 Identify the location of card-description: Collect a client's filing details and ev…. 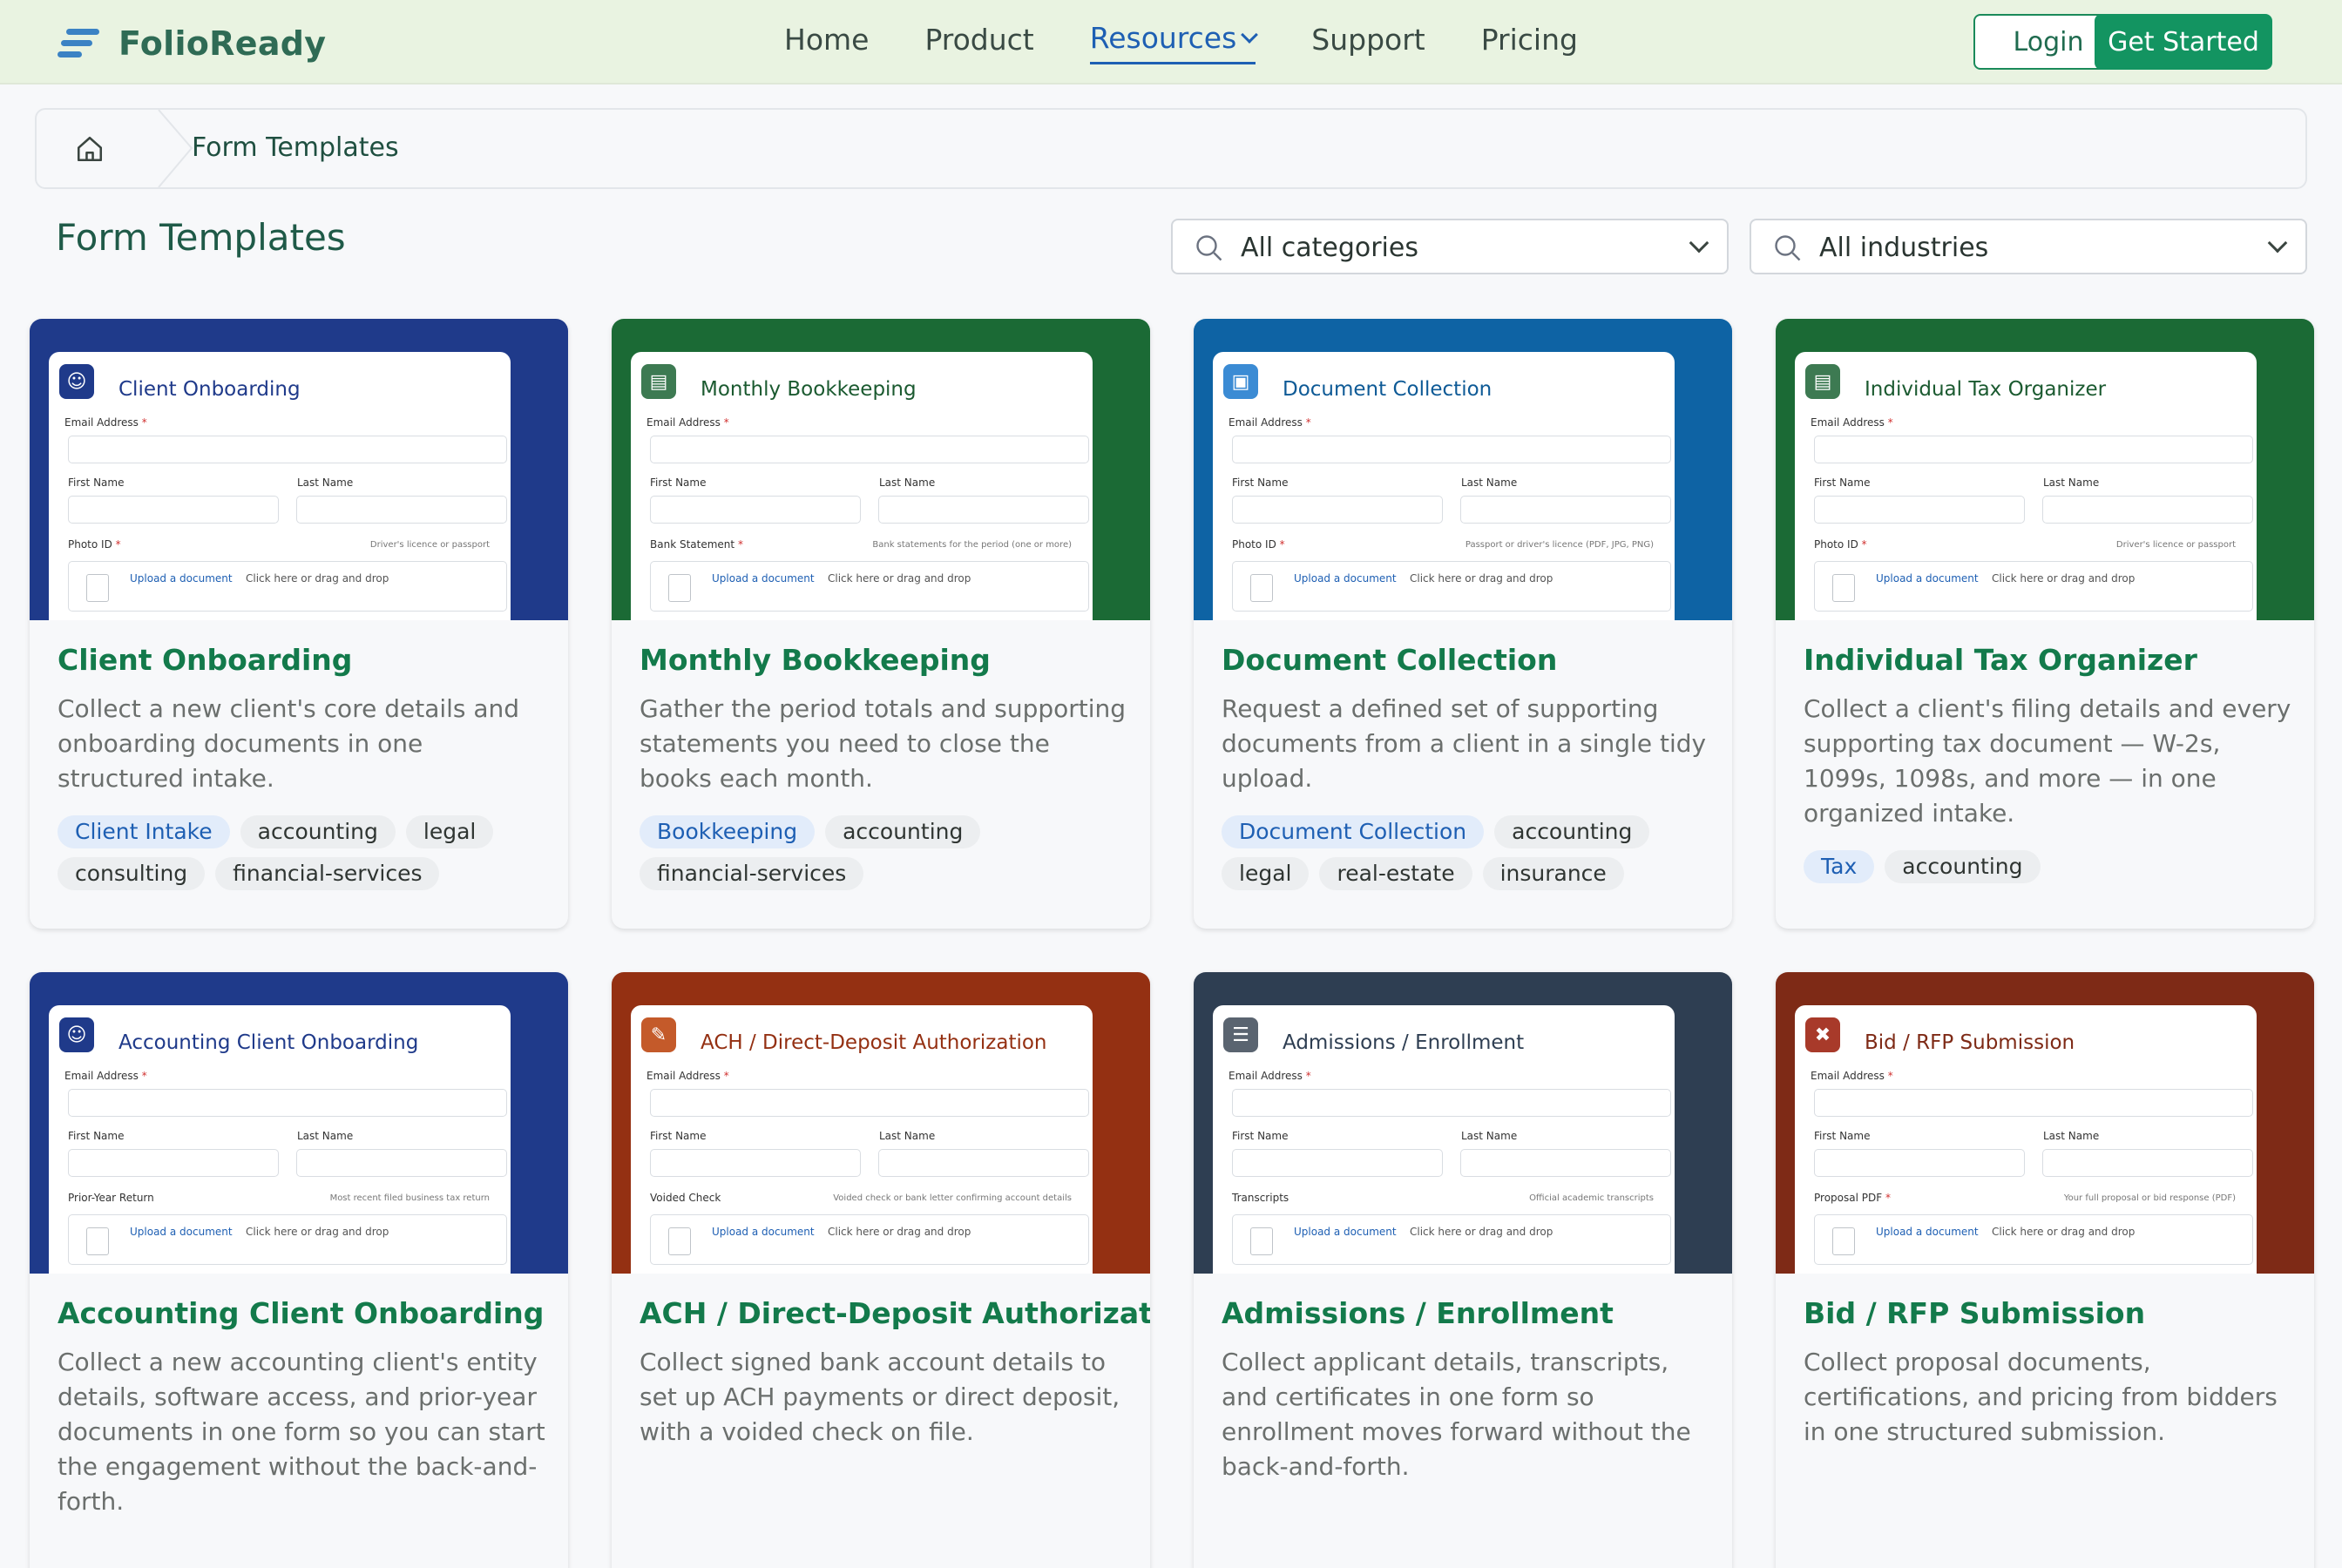
(2047, 761).